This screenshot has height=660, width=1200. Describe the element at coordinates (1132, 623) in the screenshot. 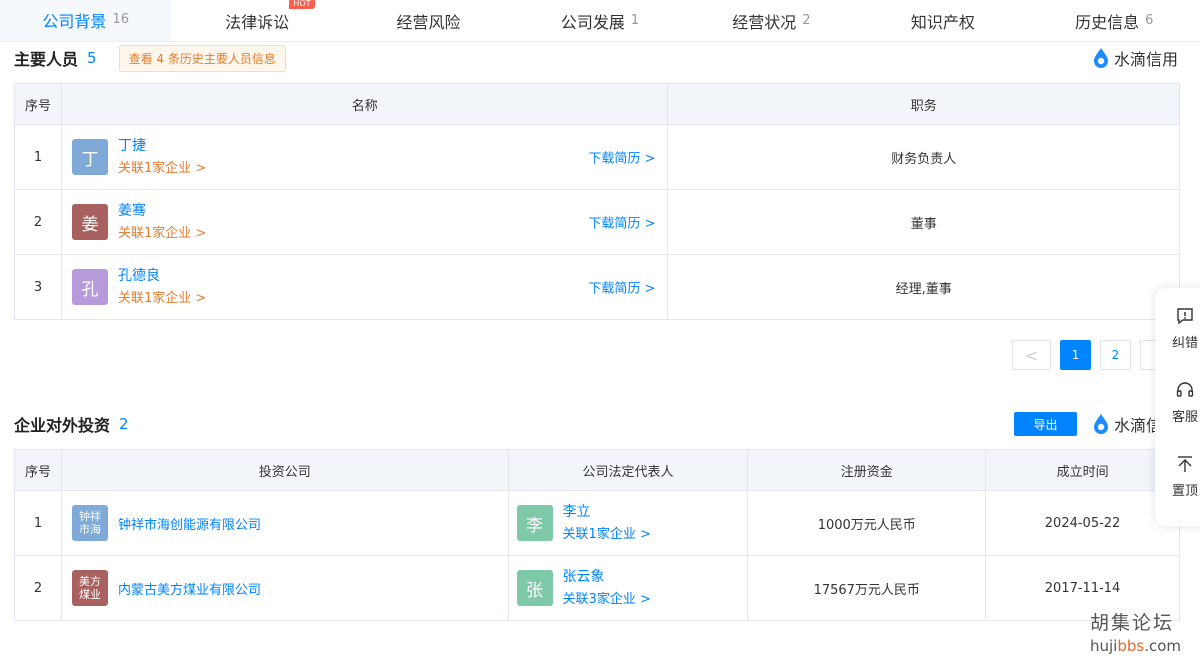

I see `watermark-title: 胡集论坛` at that location.